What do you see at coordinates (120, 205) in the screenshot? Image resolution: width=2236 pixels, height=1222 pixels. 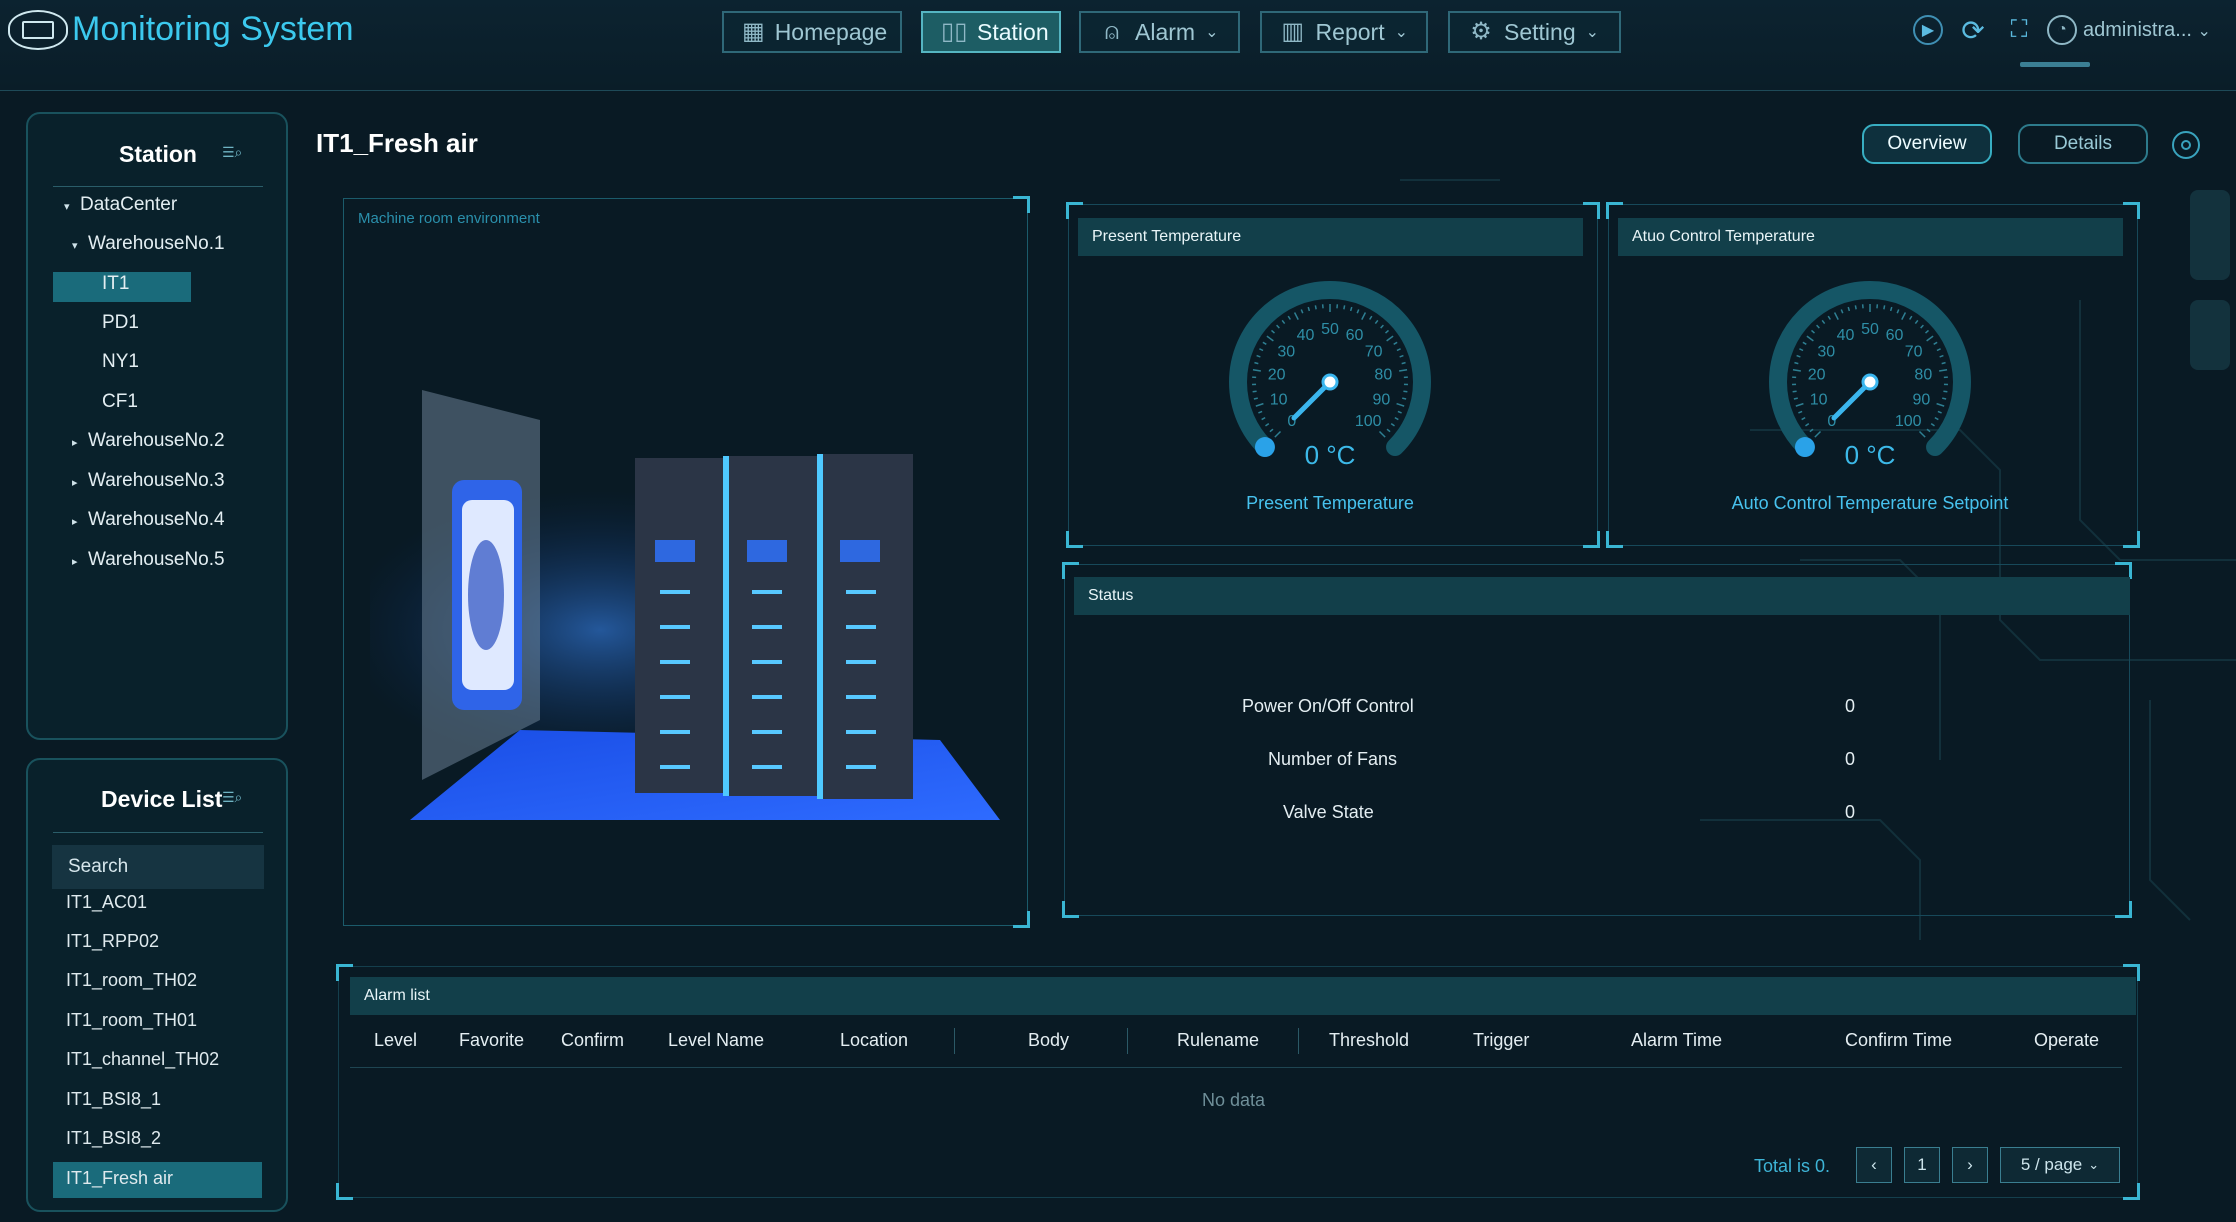 I see `tree-item: ▾ DataCenter` at bounding box center [120, 205].